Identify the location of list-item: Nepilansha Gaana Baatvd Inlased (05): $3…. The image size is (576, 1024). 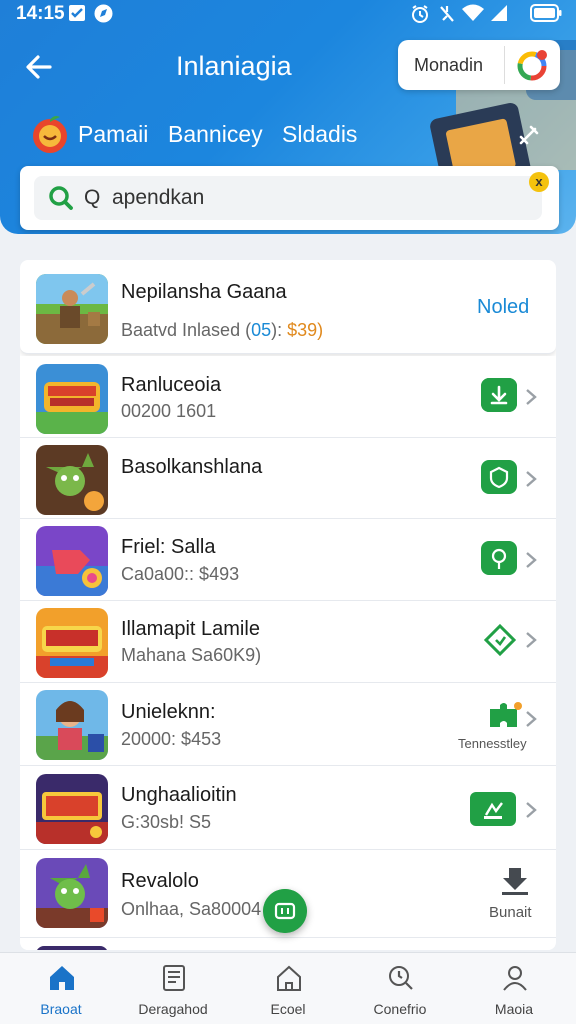
(288, 307).